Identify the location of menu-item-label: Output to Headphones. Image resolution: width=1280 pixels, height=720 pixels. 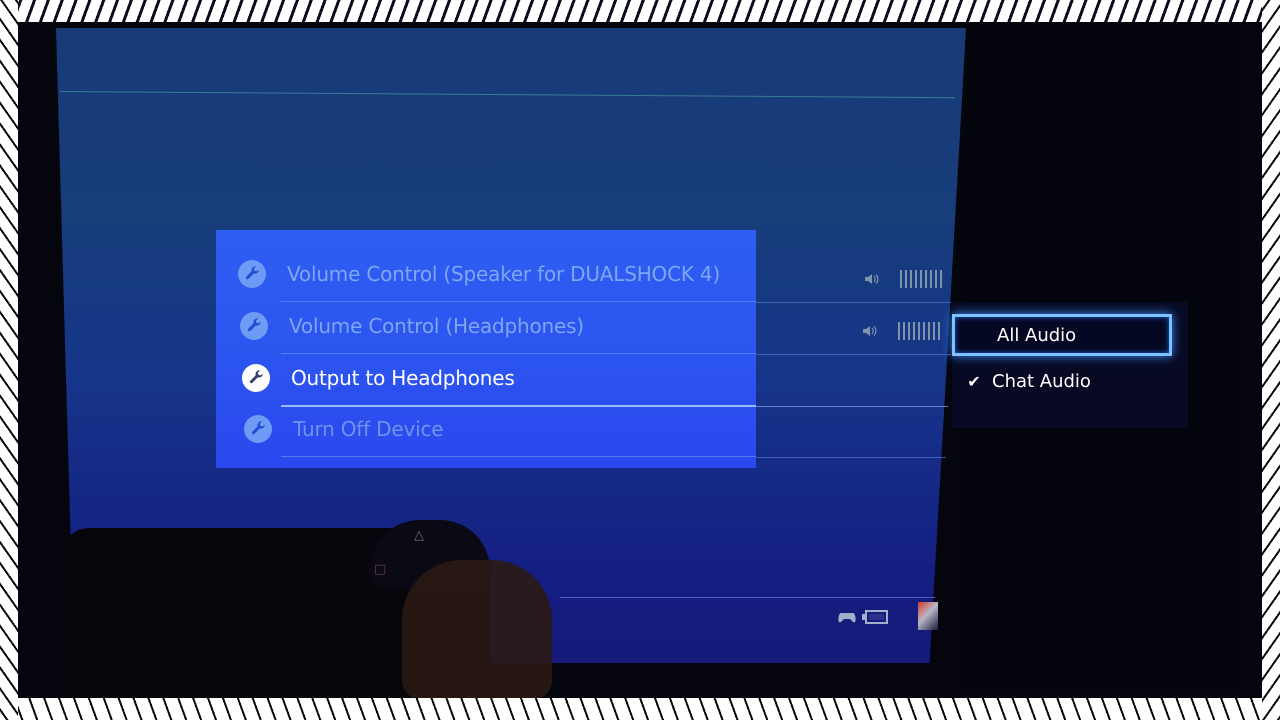
(403, 378).